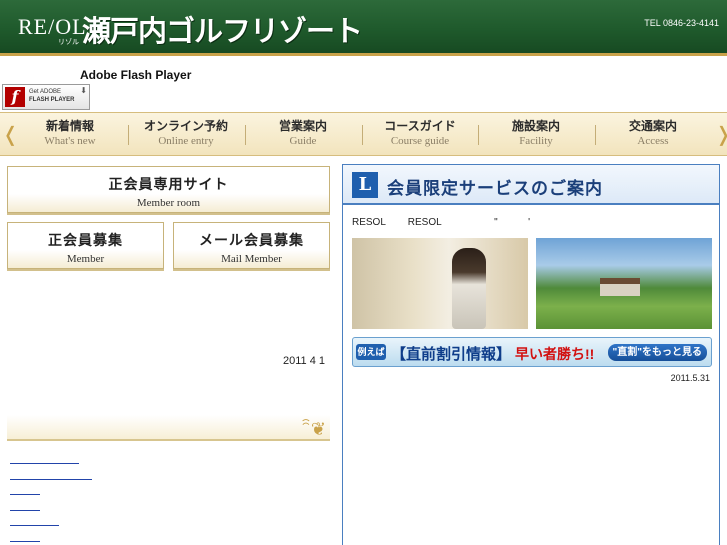 This screenshot has width=727, height=545. What do you see at coordinates (15, 97) in the screenshot?
I see `flash-f-icon: f` at bounding box center [15, 97].